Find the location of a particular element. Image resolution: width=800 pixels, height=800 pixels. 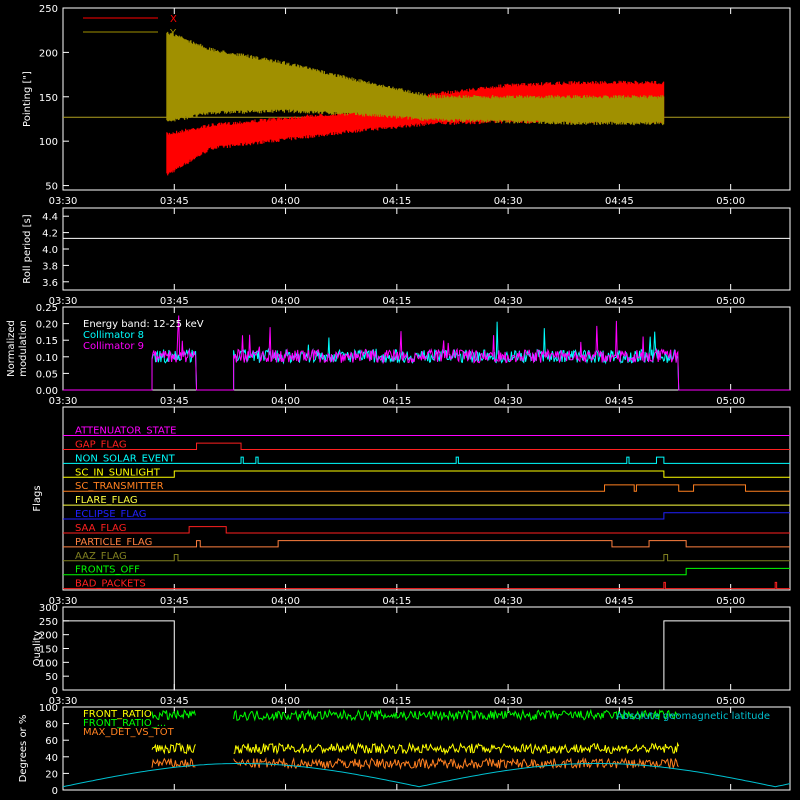

pointing-legend-label: Y is located at coordinates (173, 33).